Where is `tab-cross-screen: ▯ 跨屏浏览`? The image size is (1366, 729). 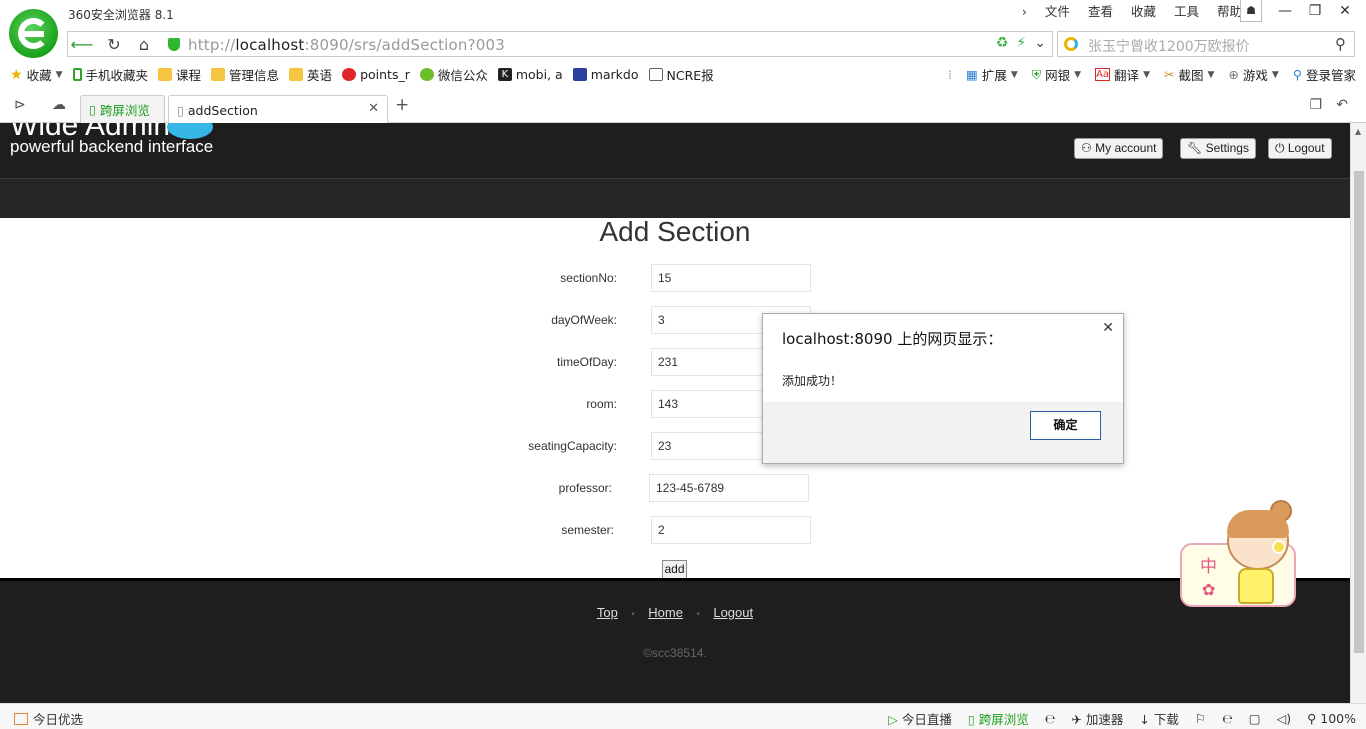
tab-cross-screen: ▯ 跨屏浏览 is located at coordinates (122, 109).